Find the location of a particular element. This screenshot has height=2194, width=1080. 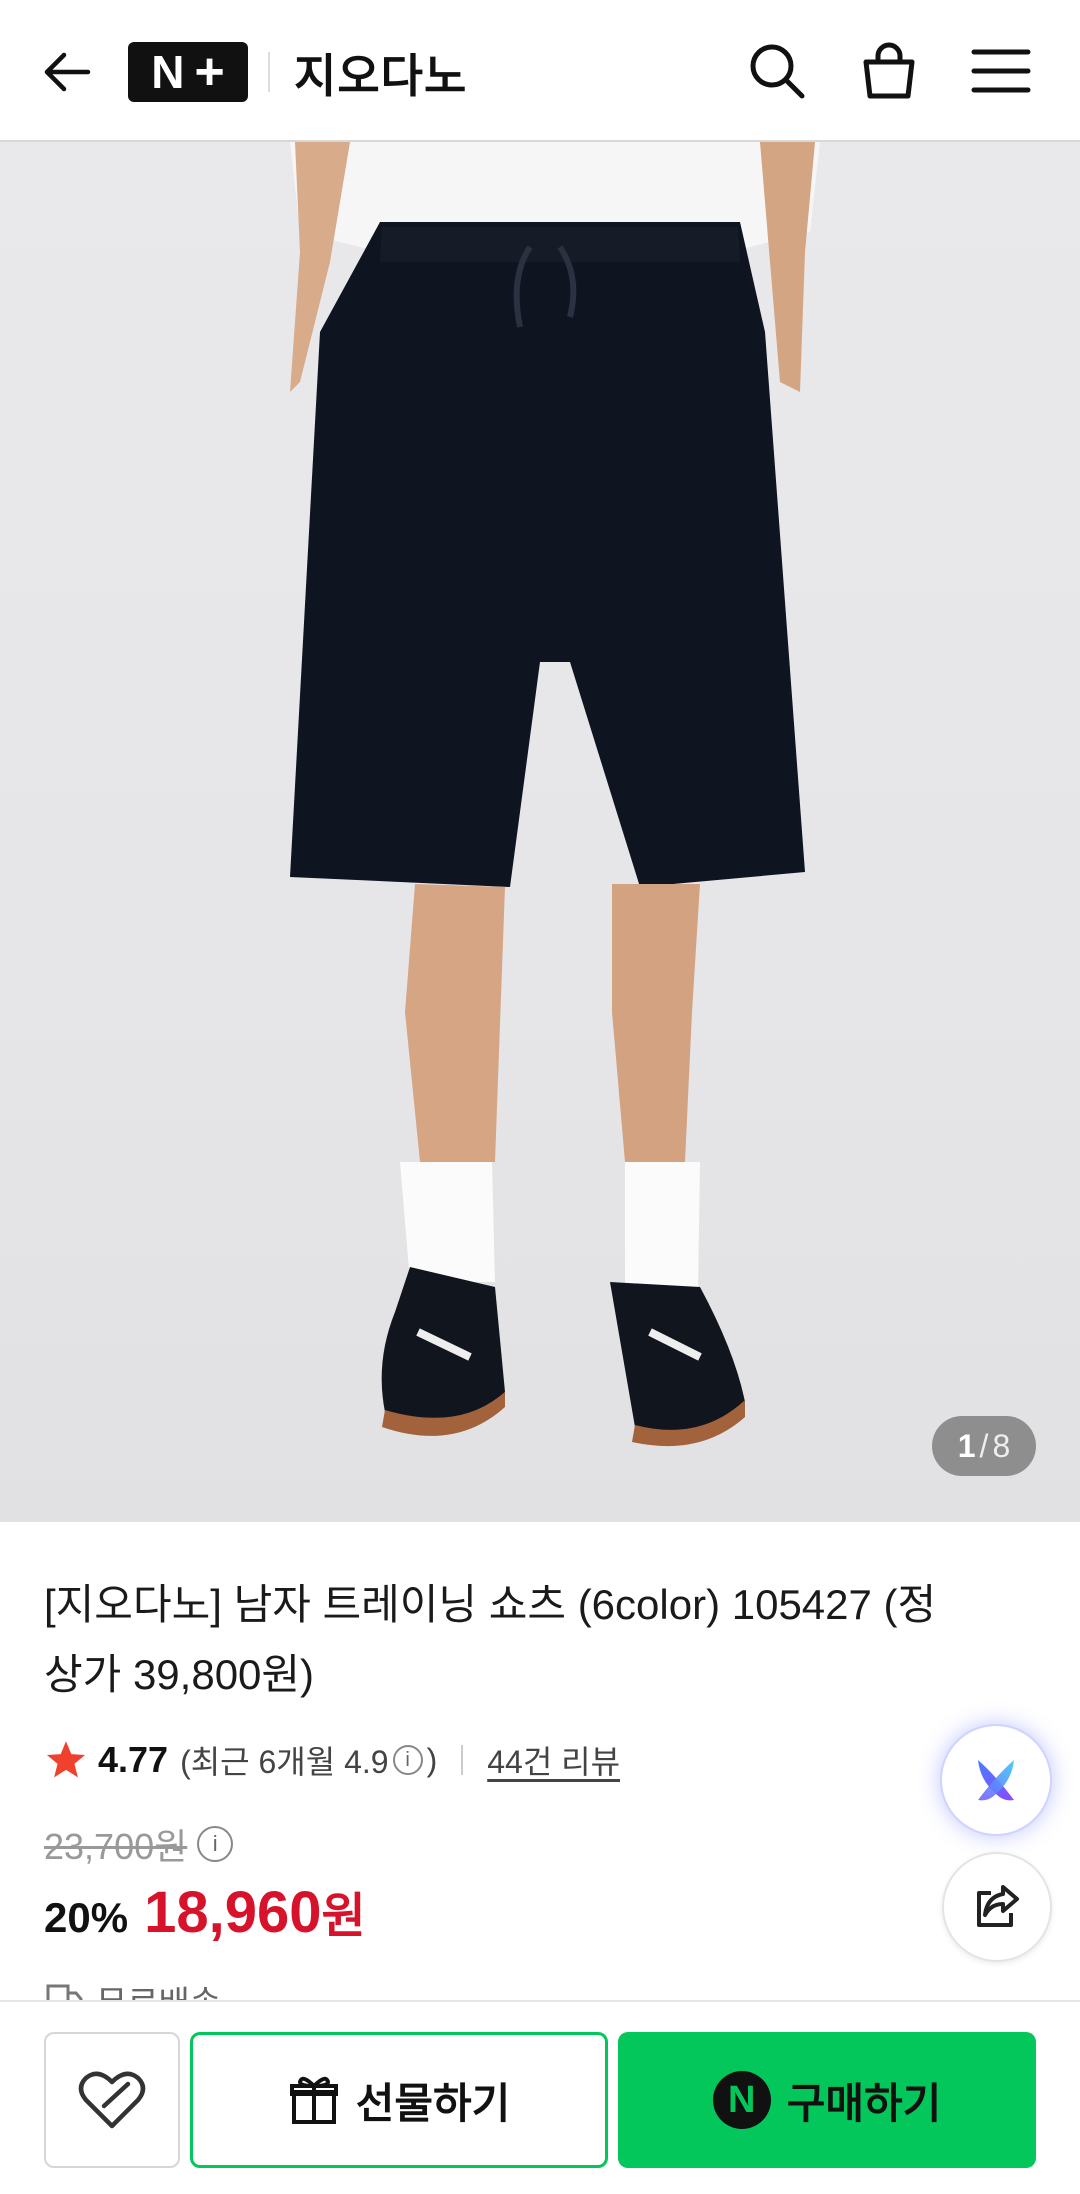

price-row: 20% 18,960 원 is located at coordinates (205, 1911).